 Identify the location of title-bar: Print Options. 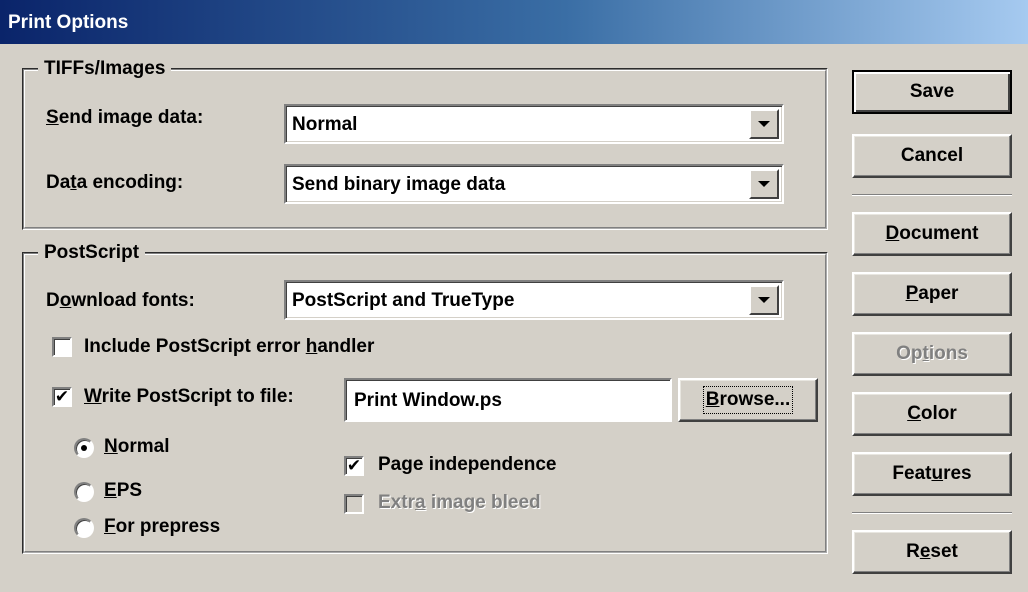
(514, 22).